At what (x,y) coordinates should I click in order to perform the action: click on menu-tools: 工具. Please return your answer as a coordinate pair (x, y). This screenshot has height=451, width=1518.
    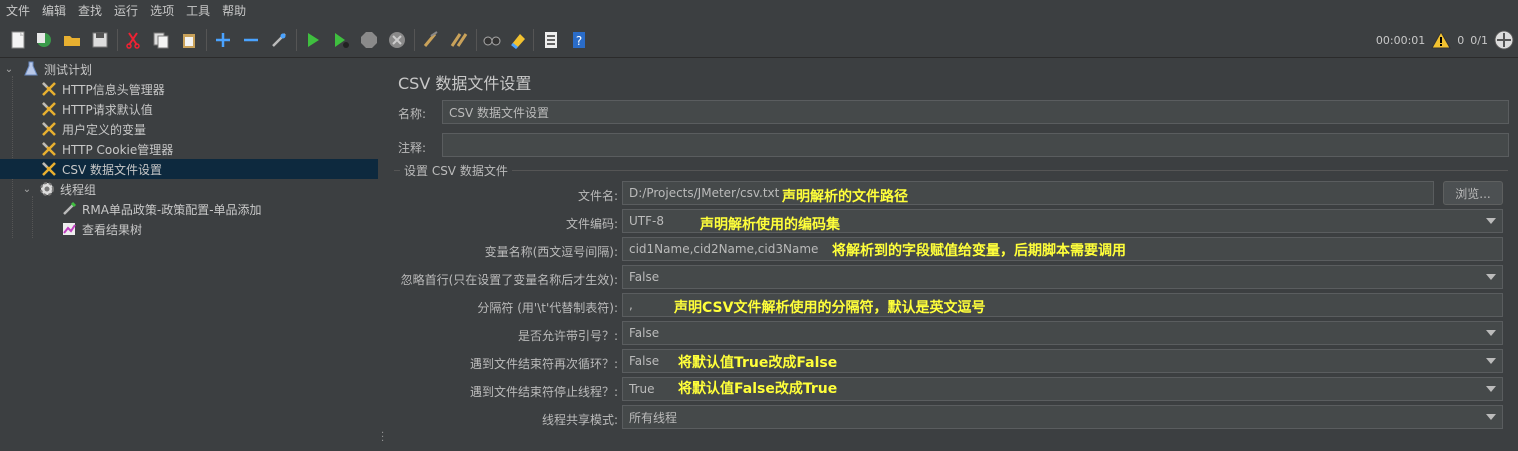
    Looking at the image, I should click on (198, 11).